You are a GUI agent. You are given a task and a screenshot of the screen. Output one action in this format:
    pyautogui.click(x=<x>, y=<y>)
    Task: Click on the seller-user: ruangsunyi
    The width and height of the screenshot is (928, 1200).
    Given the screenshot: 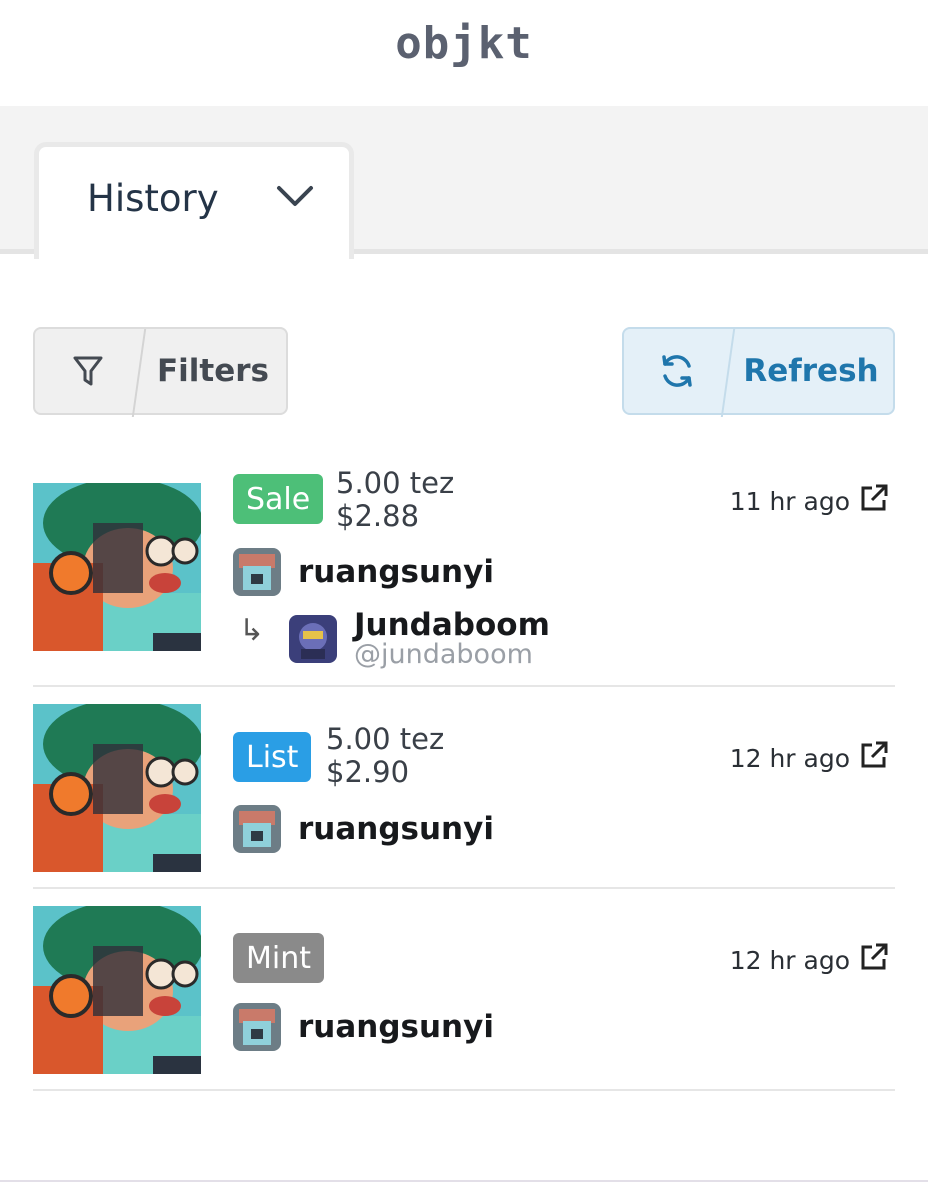 What is the action you would take?
    pyautogui.click(x=363, y=572)
    